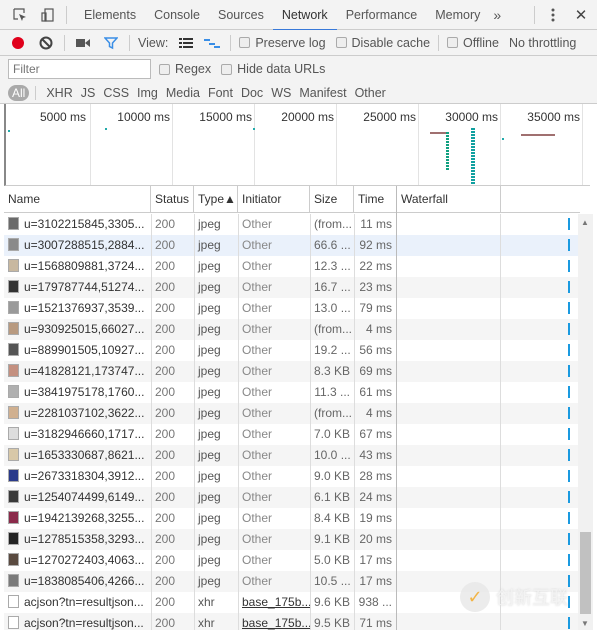 The image size is (597, 630). Describe the element at coordinates (585, 222) in the screenshot. I see `scroll-up-arrow-icon: ▲` at that location.